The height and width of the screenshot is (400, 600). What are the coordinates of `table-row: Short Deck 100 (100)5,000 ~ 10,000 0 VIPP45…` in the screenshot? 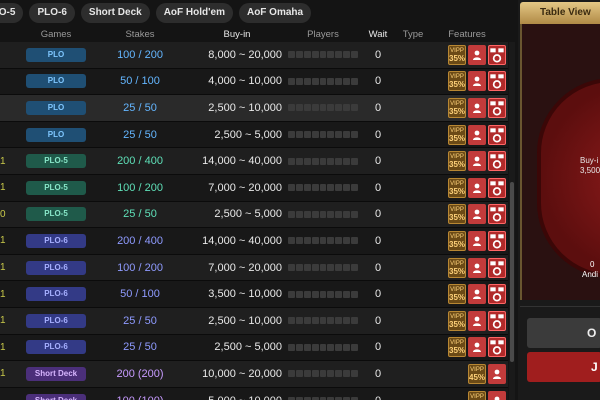 It's located at (254, 393).